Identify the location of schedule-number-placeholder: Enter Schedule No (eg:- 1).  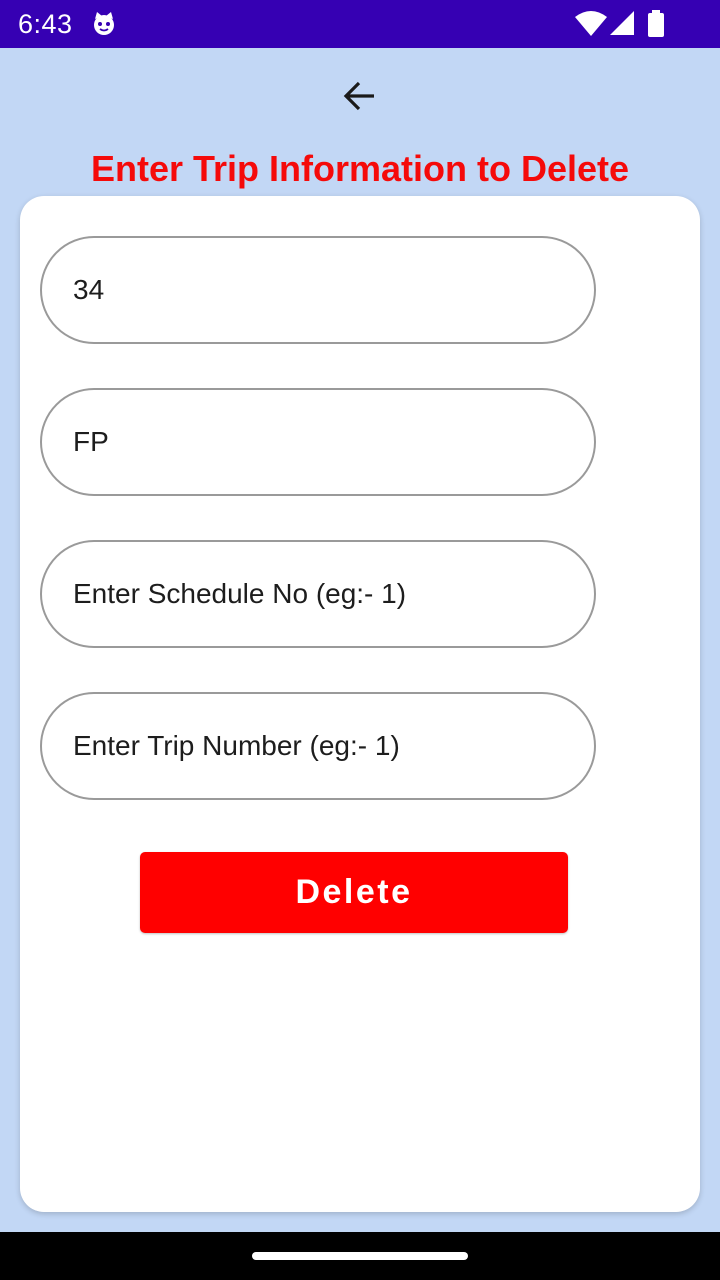
(240, 593).